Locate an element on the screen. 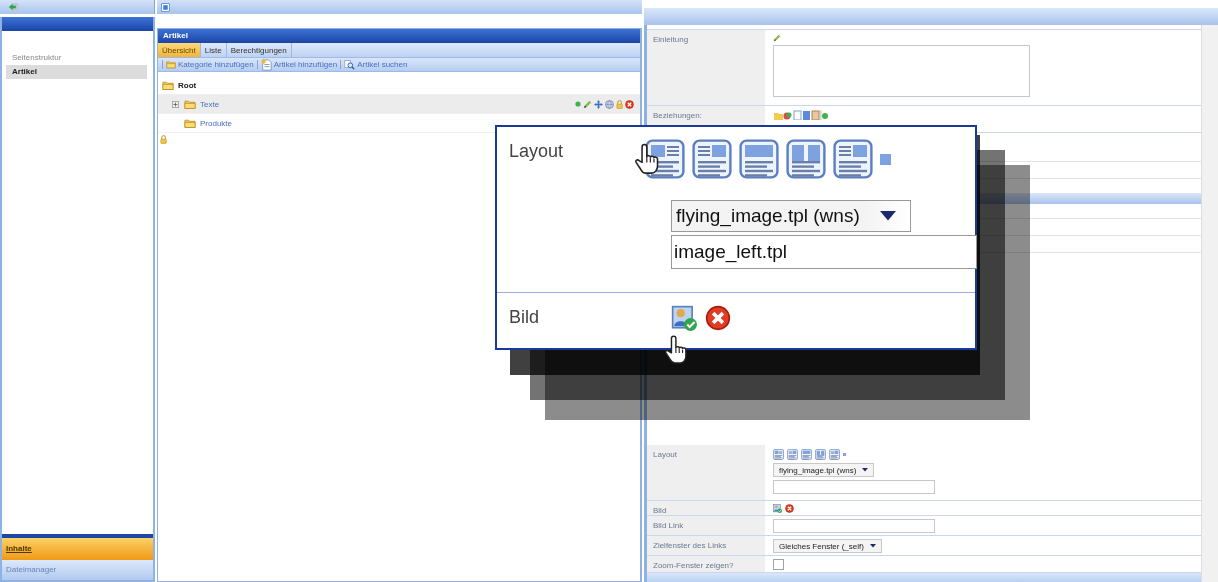 The image size is (1218, 582). toolbar-link: Artikel suchen is located at coordinates (382, 64).